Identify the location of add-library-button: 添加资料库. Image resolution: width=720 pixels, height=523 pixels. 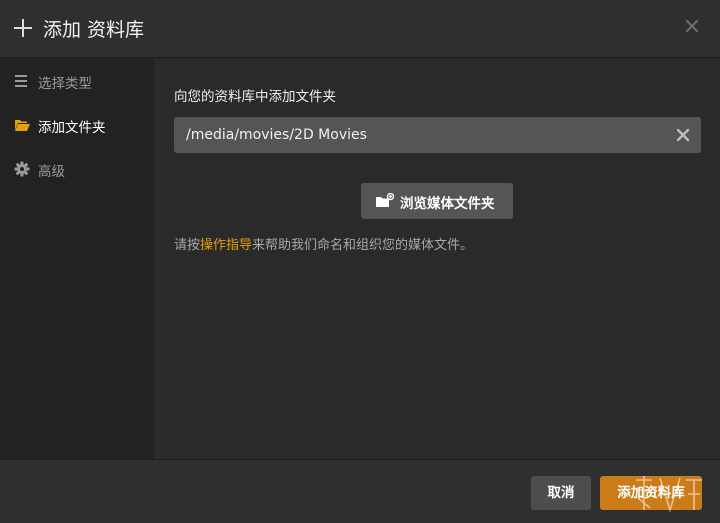
(651, 493).